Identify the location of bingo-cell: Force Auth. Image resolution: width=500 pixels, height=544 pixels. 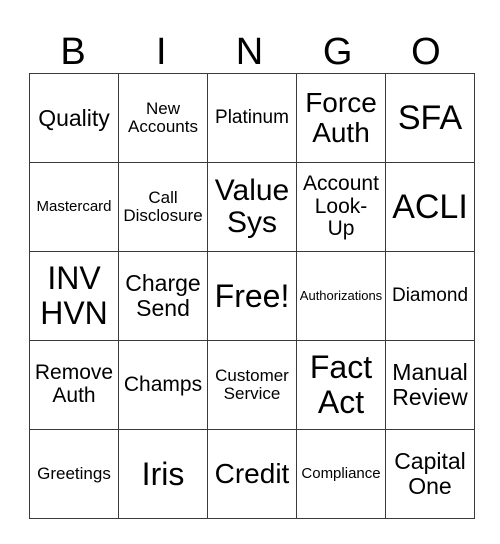
(341, 118).